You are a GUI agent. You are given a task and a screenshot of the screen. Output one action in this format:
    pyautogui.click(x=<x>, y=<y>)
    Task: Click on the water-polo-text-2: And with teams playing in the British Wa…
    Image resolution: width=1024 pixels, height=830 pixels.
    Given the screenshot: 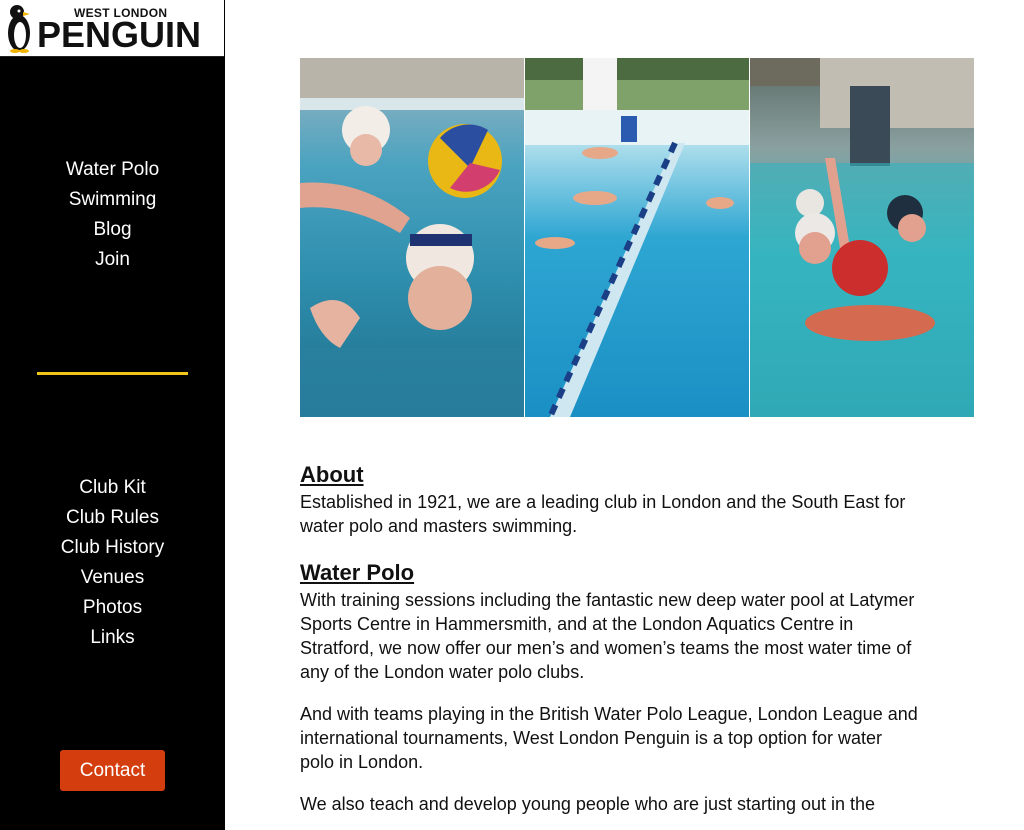 What is the action you would take?
    pyautogui.click(x=609, y=738)
    